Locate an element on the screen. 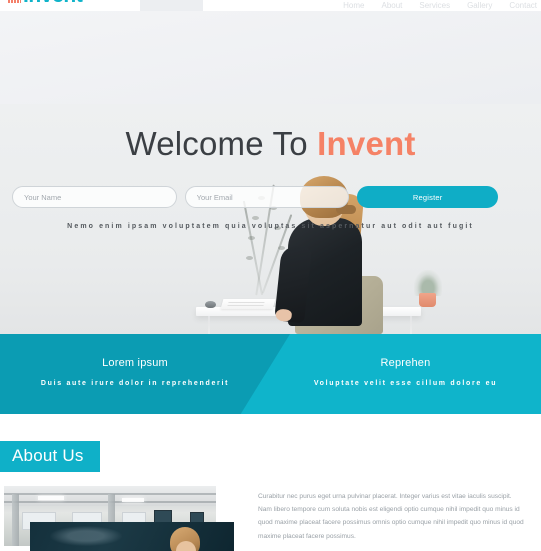  hero-title-accent: Invent is located at coordinates (366, 143).